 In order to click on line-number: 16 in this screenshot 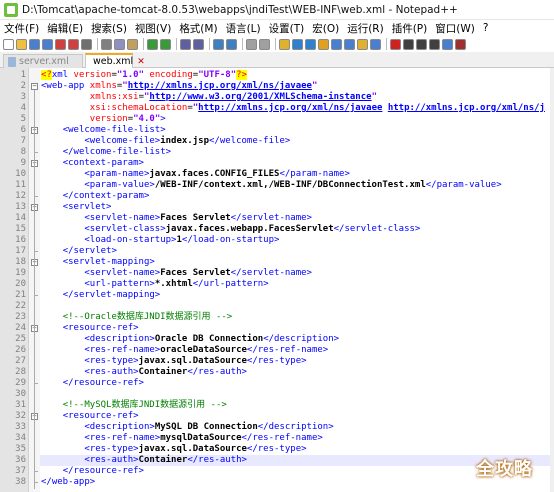, I will do `click(20, 240)`.